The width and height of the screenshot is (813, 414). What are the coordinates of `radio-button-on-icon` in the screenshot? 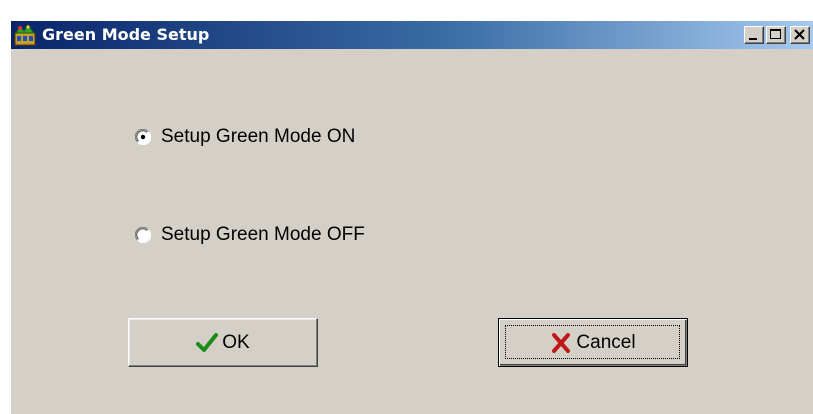 It's located at (143, 137).